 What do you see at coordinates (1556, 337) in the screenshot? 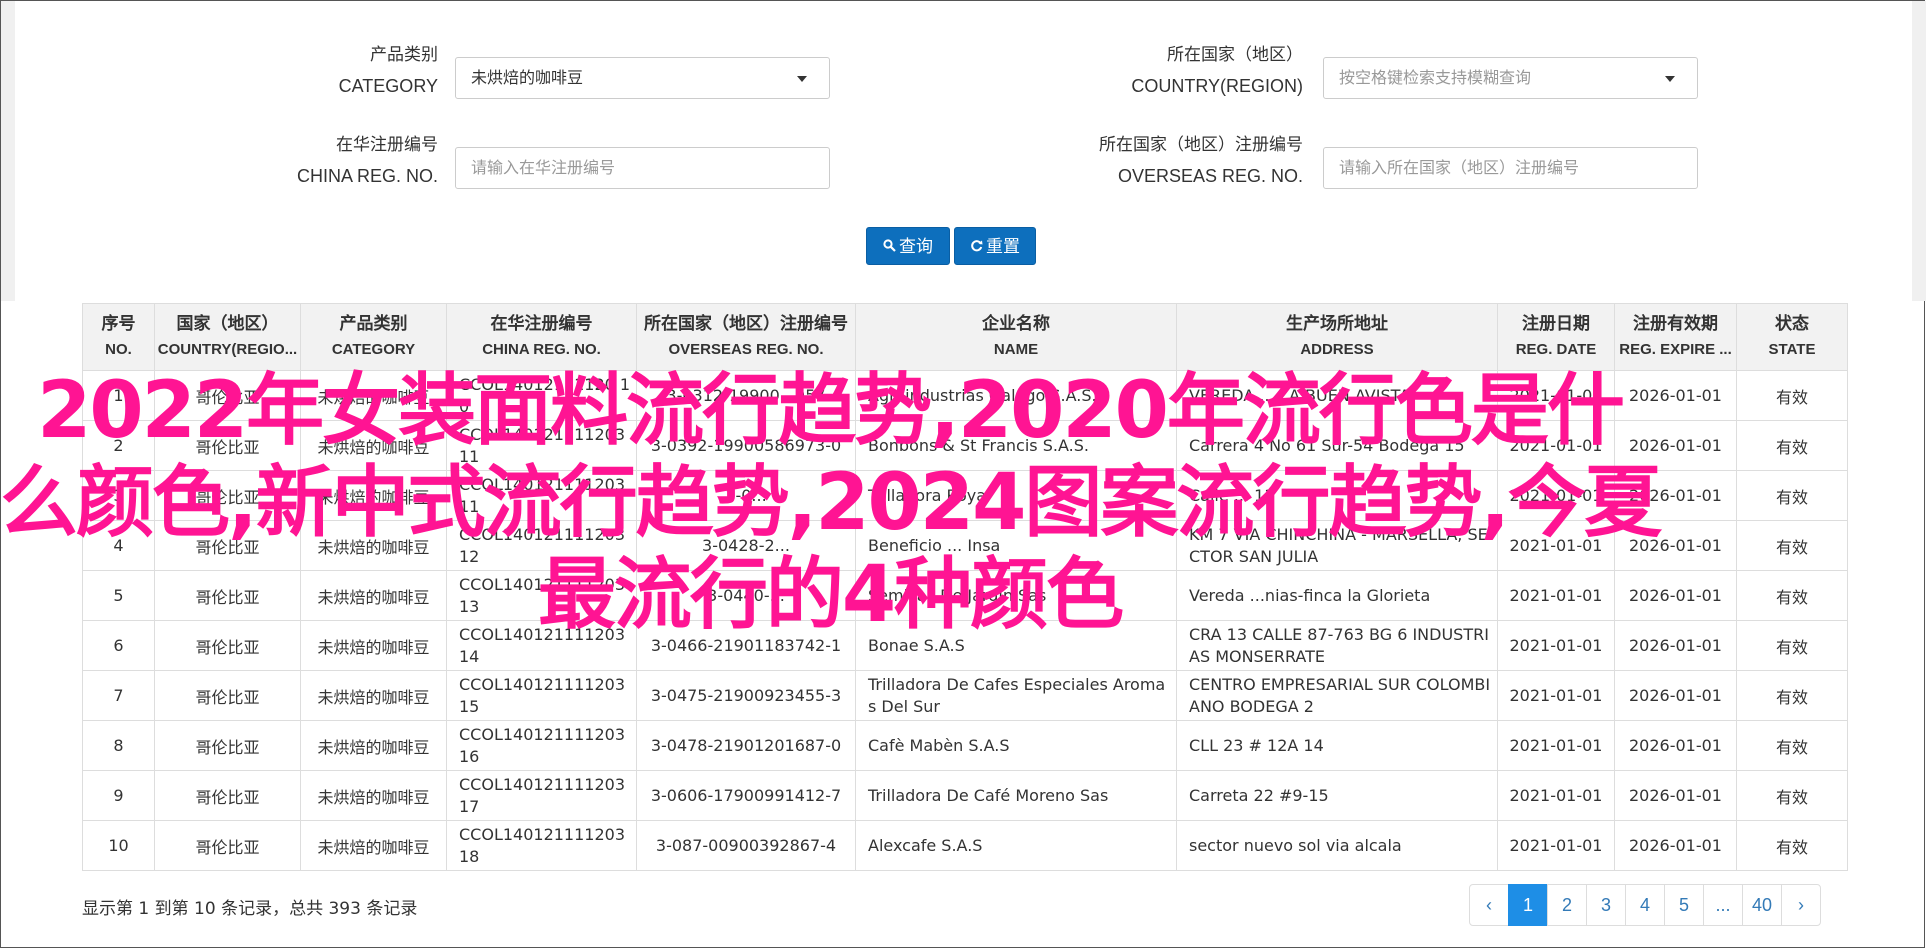
I see `col-header-reg-date: 注册日期 REG. DATE` at bounding box center [1556, 337].